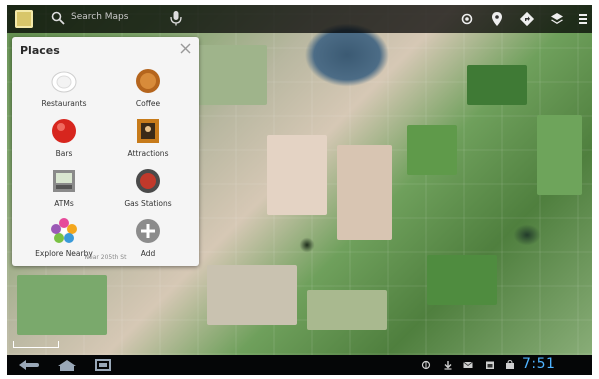 Image resolution: width=599 pixels, height=379 pixels. I want to click on add-icon, so click(148, 231).